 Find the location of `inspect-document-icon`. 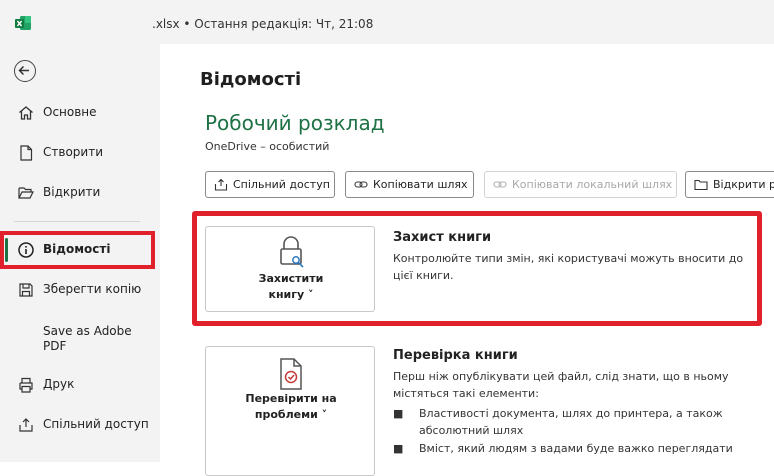

inspect-document-icon is located at coordinates (291, 374).